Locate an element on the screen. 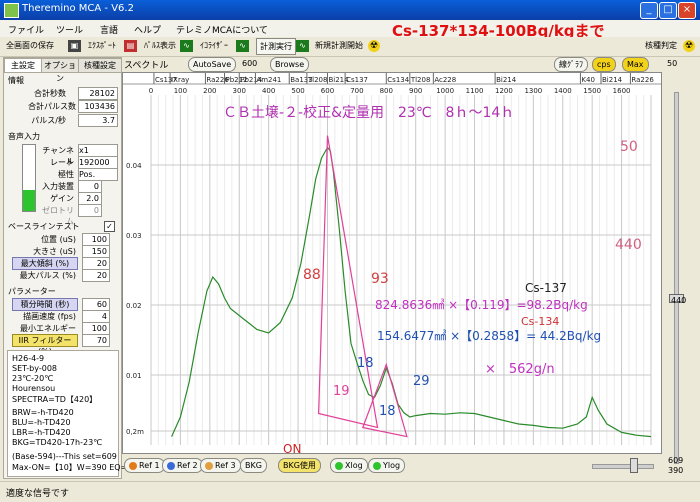 The image size is (700, 502). isotope-label: Am241 is located at coordinates (268, 80).